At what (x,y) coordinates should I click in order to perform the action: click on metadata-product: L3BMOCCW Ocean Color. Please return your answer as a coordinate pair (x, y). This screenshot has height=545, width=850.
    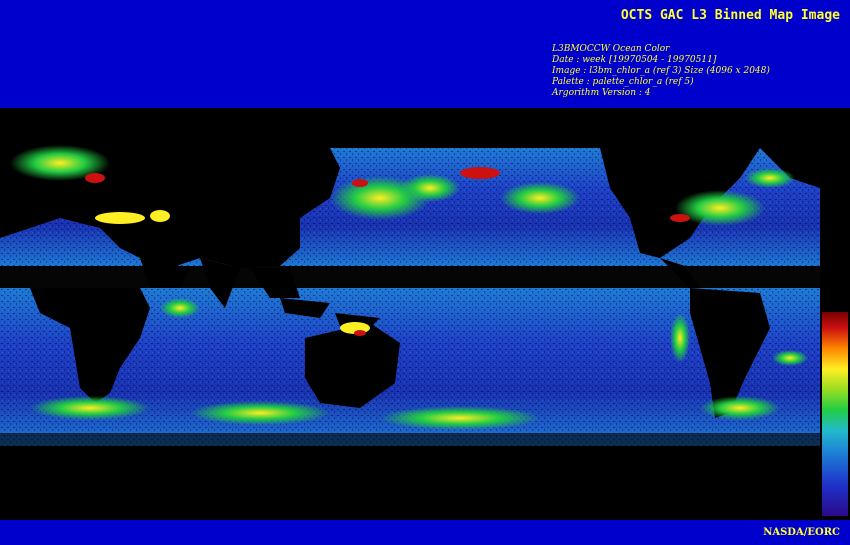
    Looking at the image, I should click on (611, 49).